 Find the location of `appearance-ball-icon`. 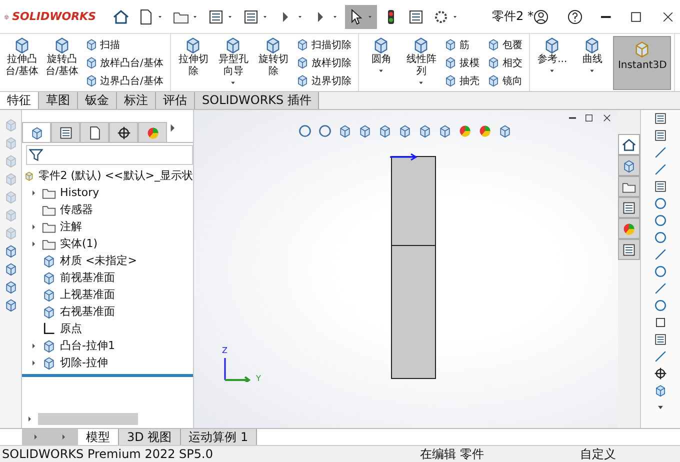

appearance-ball-icon is located at coordinates (629, 229).